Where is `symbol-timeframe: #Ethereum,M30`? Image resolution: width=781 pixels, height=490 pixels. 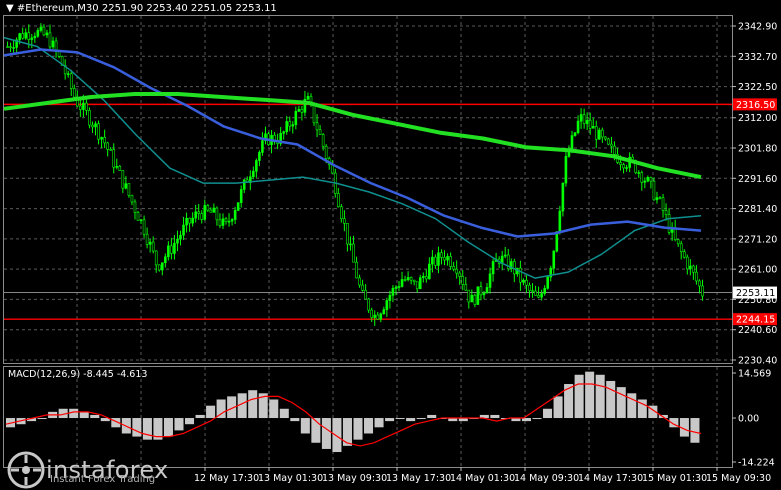
symbol-timeframe: #Ethereum,M30 is located at coordinates (57, 8).